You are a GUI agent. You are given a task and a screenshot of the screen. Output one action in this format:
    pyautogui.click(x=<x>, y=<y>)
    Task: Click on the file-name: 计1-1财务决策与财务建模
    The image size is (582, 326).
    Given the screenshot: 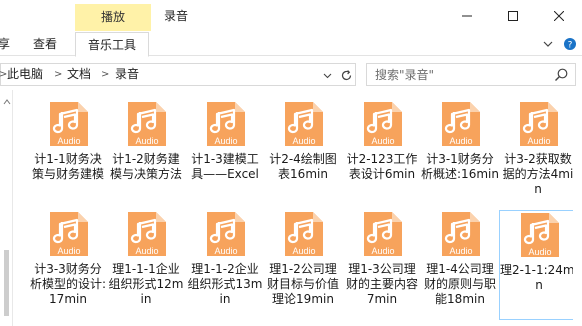 What is the action you would take?
    pyautogui.click(x=67, y=166)
    